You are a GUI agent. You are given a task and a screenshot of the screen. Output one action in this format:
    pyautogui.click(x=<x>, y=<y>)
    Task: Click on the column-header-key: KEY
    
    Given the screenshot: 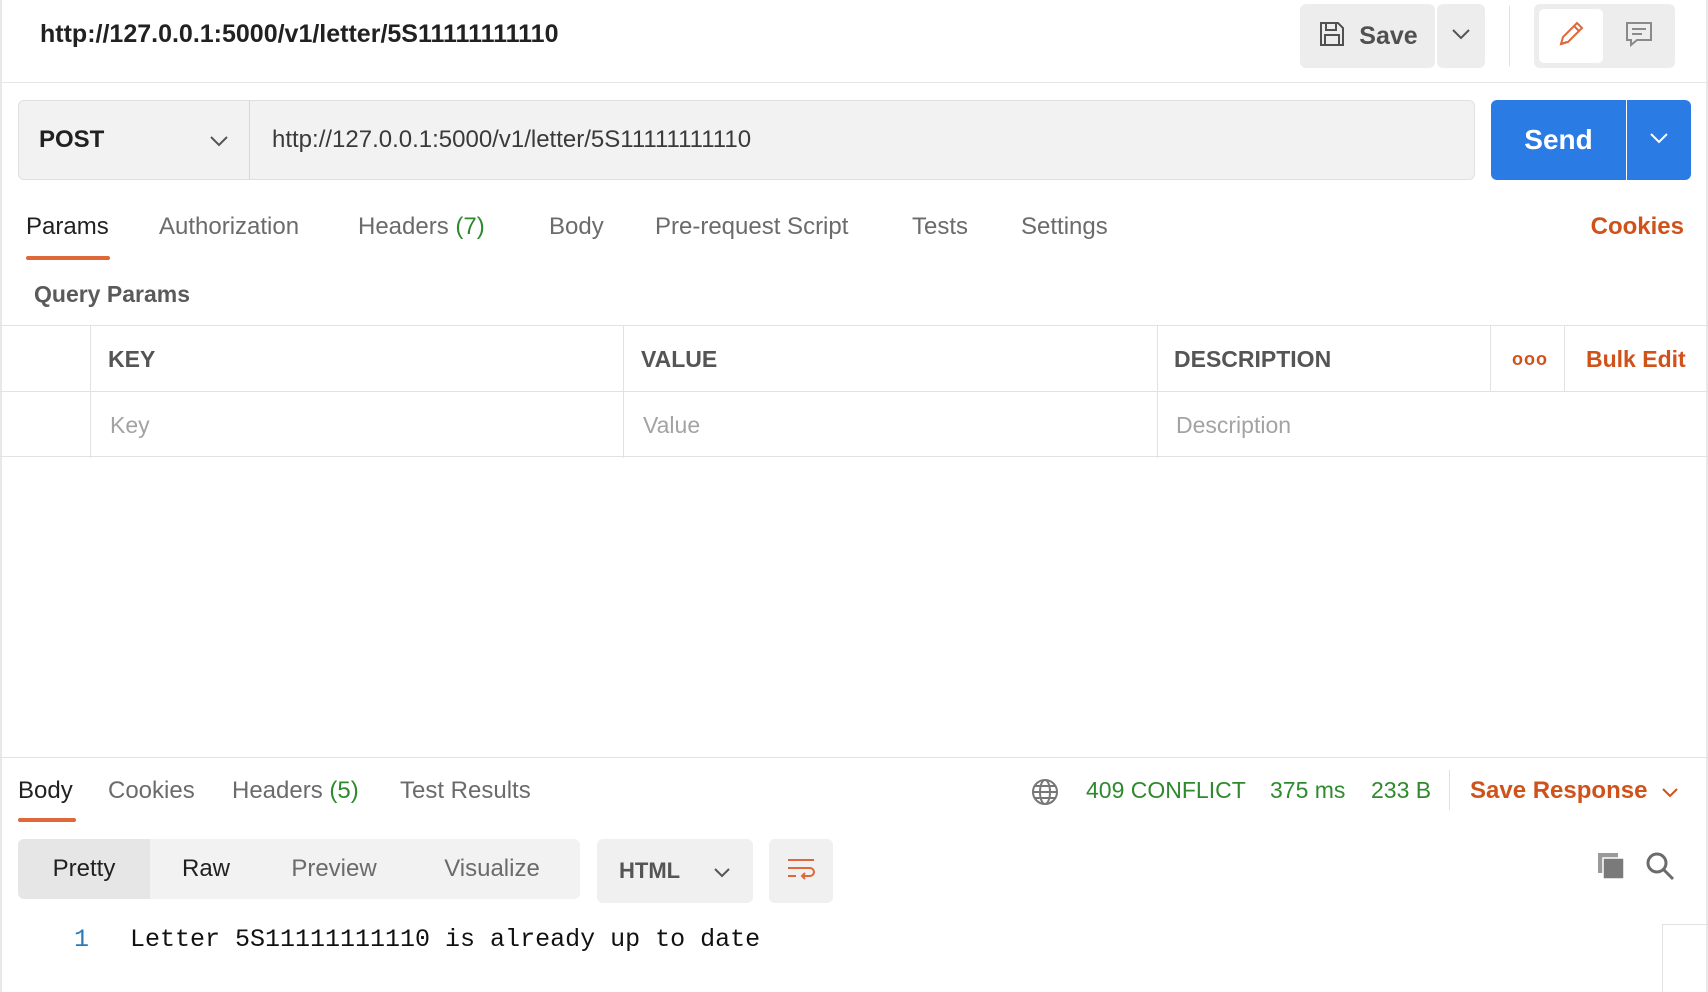 What is the action you would take?
    pyautogui.click(x=132, y=358)
    